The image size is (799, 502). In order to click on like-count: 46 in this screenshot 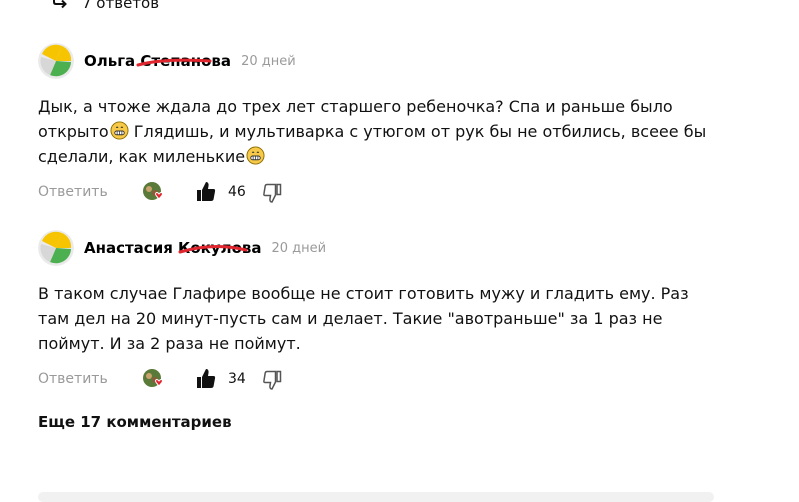, I will do `click(237, 192)`.